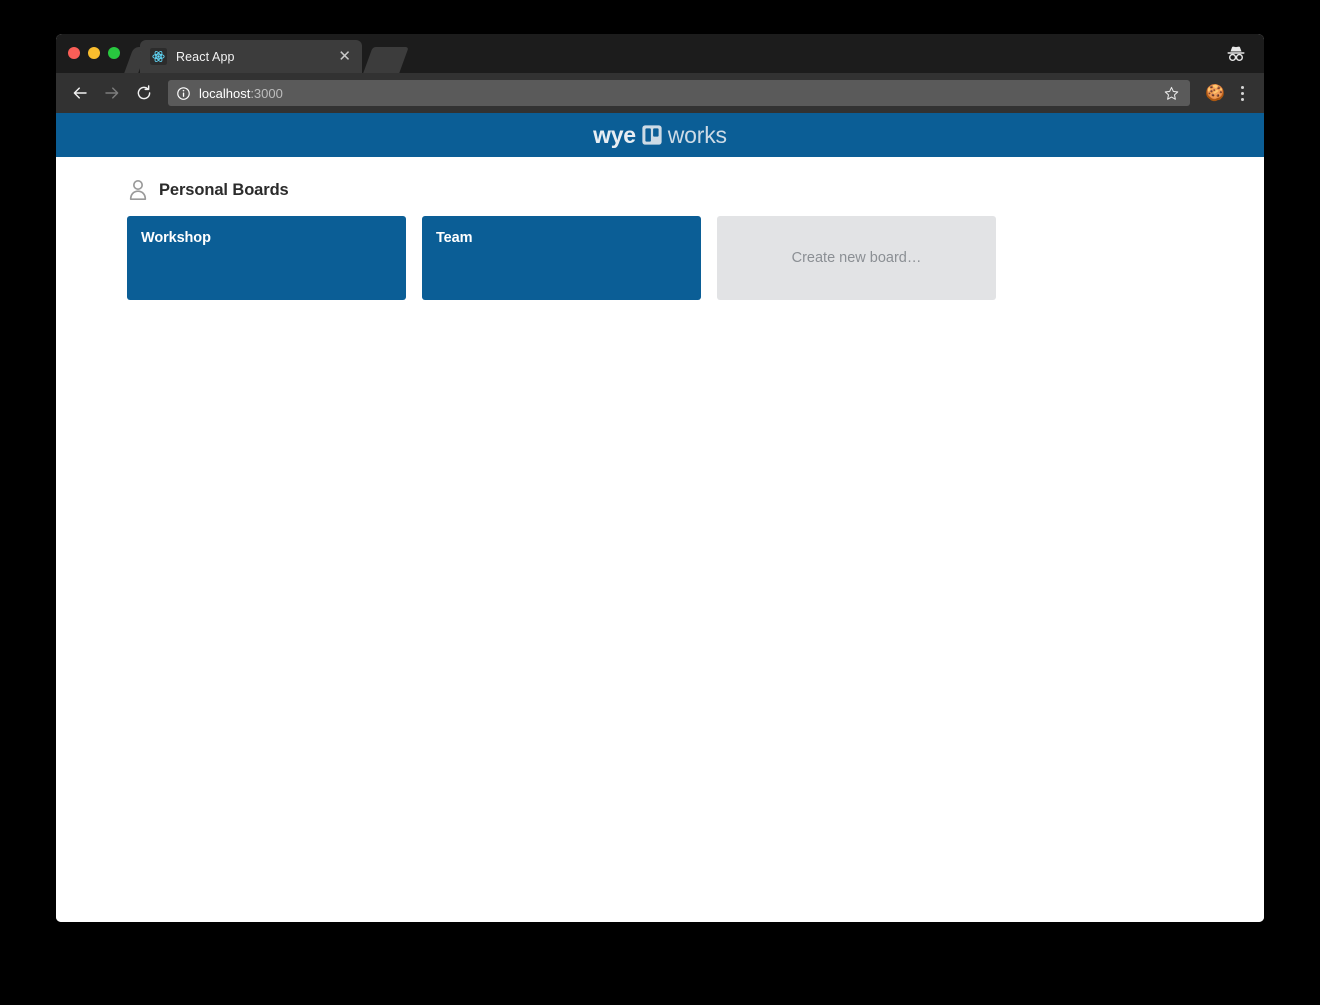  Describe the element at coordinates (224, 189) in the screenshot. I see `page-title: Personal Boards` at that location.